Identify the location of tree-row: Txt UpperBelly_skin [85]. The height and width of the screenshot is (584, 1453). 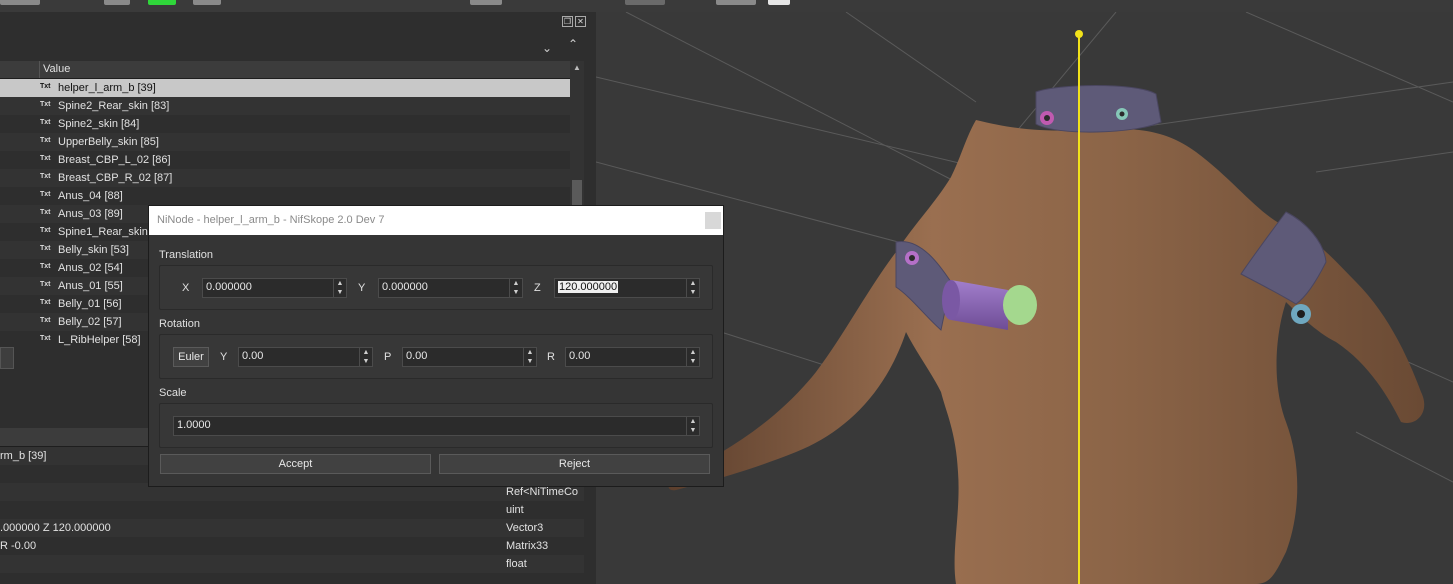
(285, 142).